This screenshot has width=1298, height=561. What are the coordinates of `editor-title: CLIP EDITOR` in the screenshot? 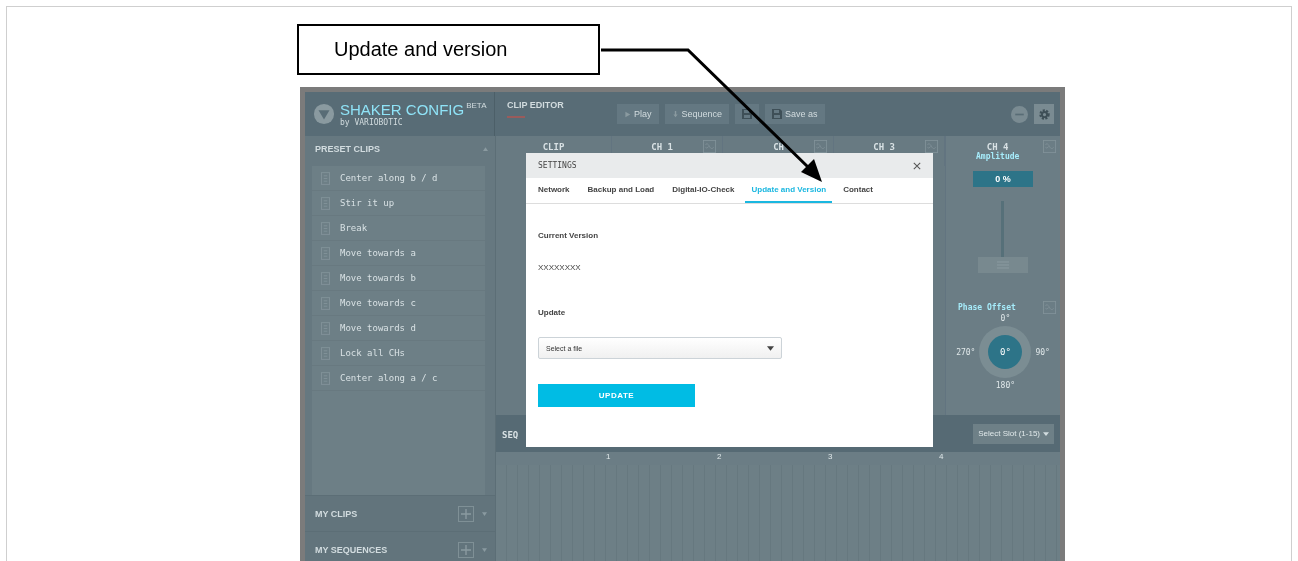 It's located at (536, 105).